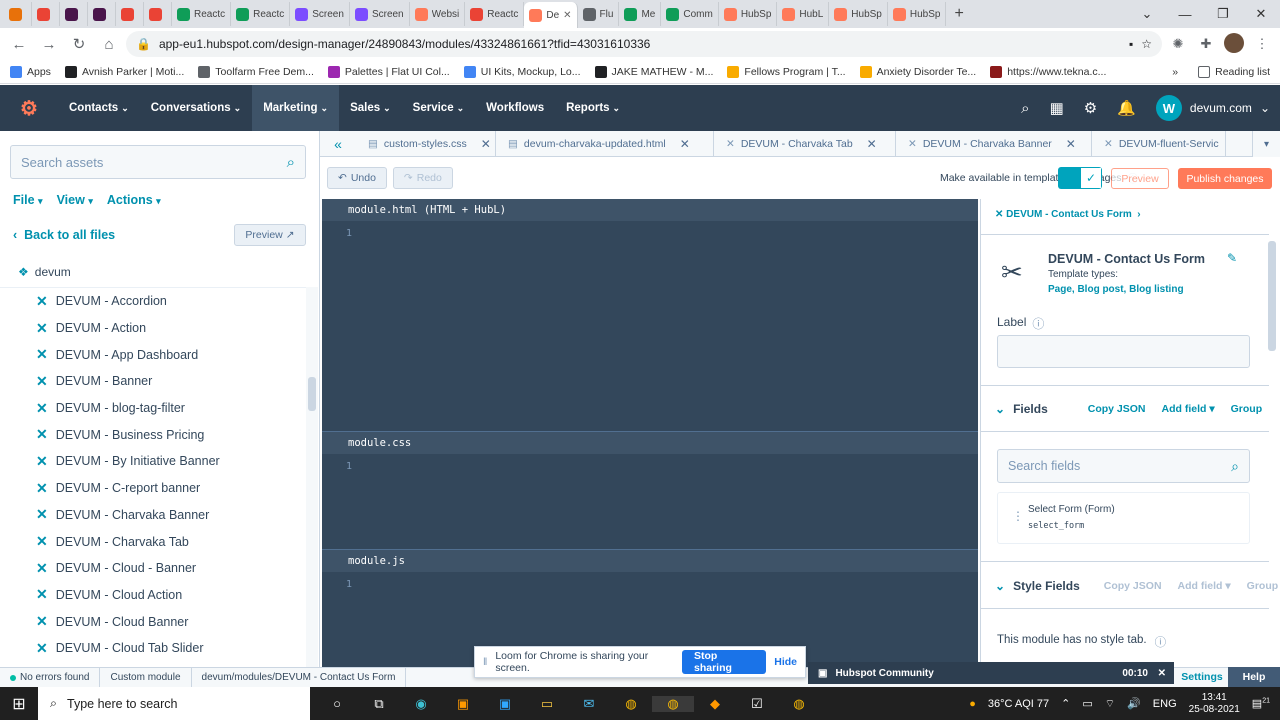  I want to click on browser-tab: Comm, so click(690, 14).